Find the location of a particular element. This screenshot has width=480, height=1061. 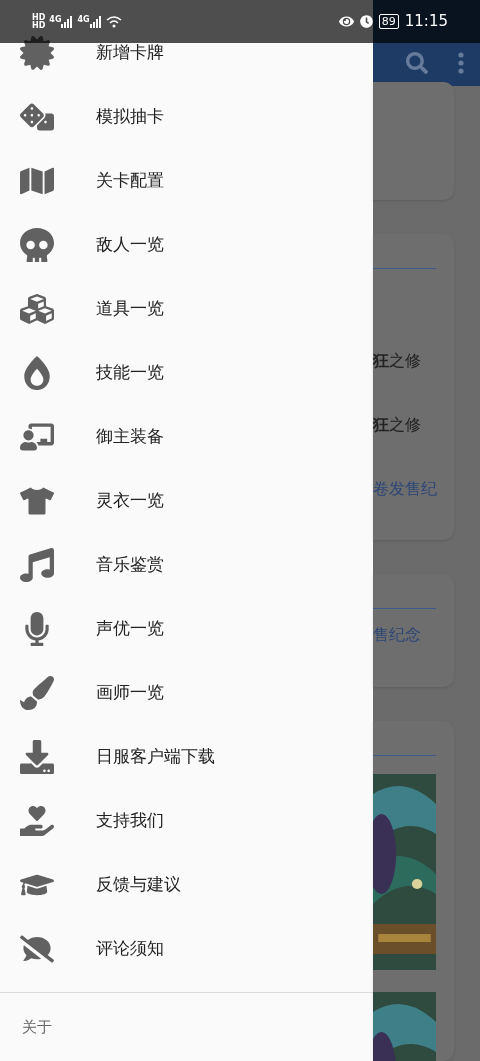

paintbrush-icon is located at coordinates (37, 693).